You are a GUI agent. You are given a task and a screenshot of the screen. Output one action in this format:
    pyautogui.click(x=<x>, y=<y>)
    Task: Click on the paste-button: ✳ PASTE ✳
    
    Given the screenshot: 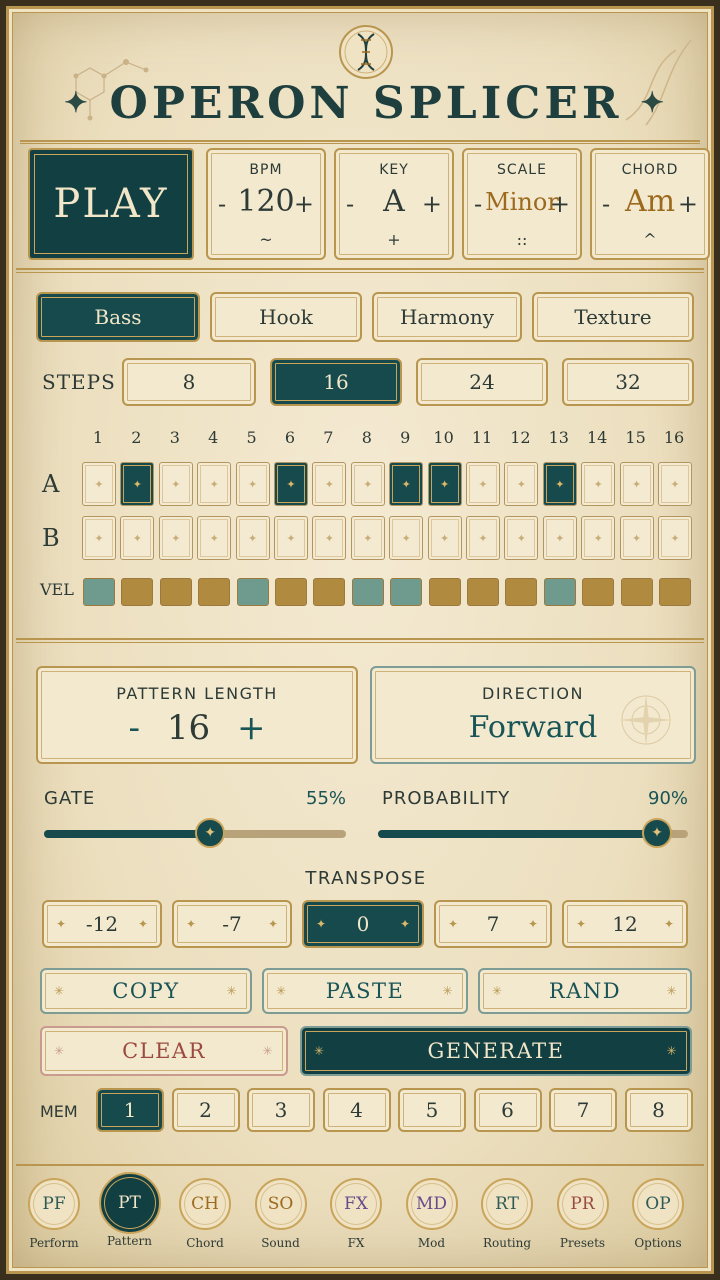 What is the action you would take?
    pyautogui.click(x=365, y=991)
    